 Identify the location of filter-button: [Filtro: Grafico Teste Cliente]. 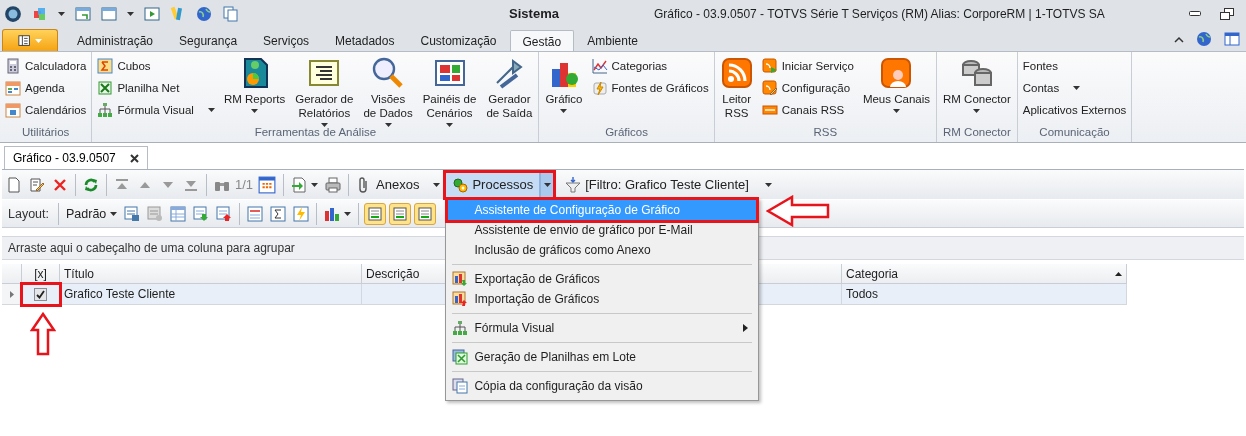
(668, 184).